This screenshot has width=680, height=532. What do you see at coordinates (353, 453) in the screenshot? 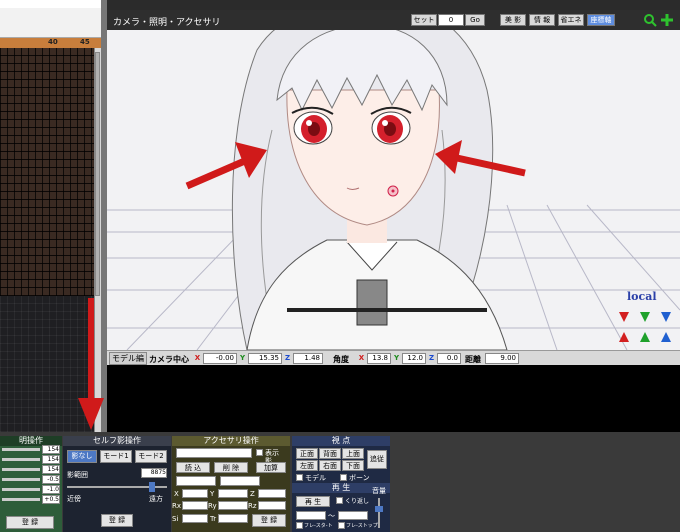
I see `top-view-button: 上面` at bounding box center [353, 453].